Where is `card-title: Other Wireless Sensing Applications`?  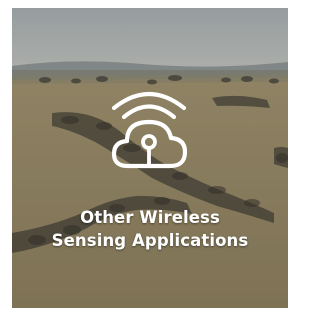 card-title: Other Wireless Sensing Applications is located at coordinates (150, 229).